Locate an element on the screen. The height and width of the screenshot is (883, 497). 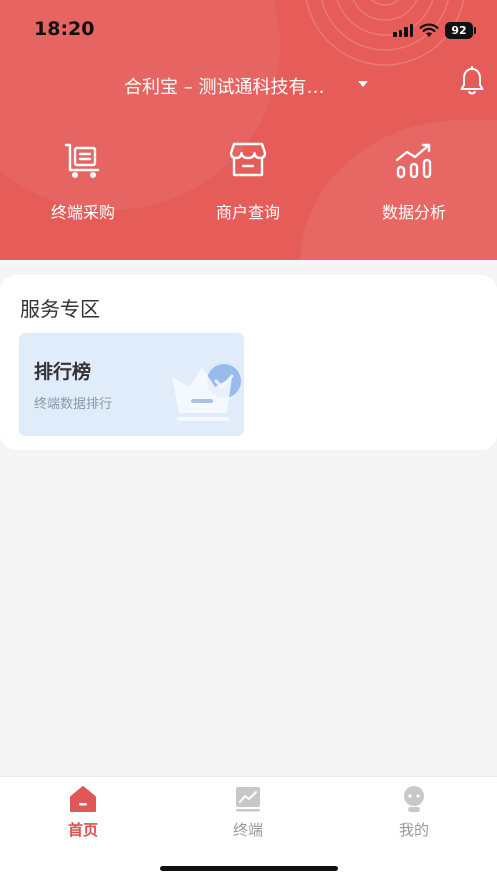
battery-icon: 92 is located at coordinates (460, 30).